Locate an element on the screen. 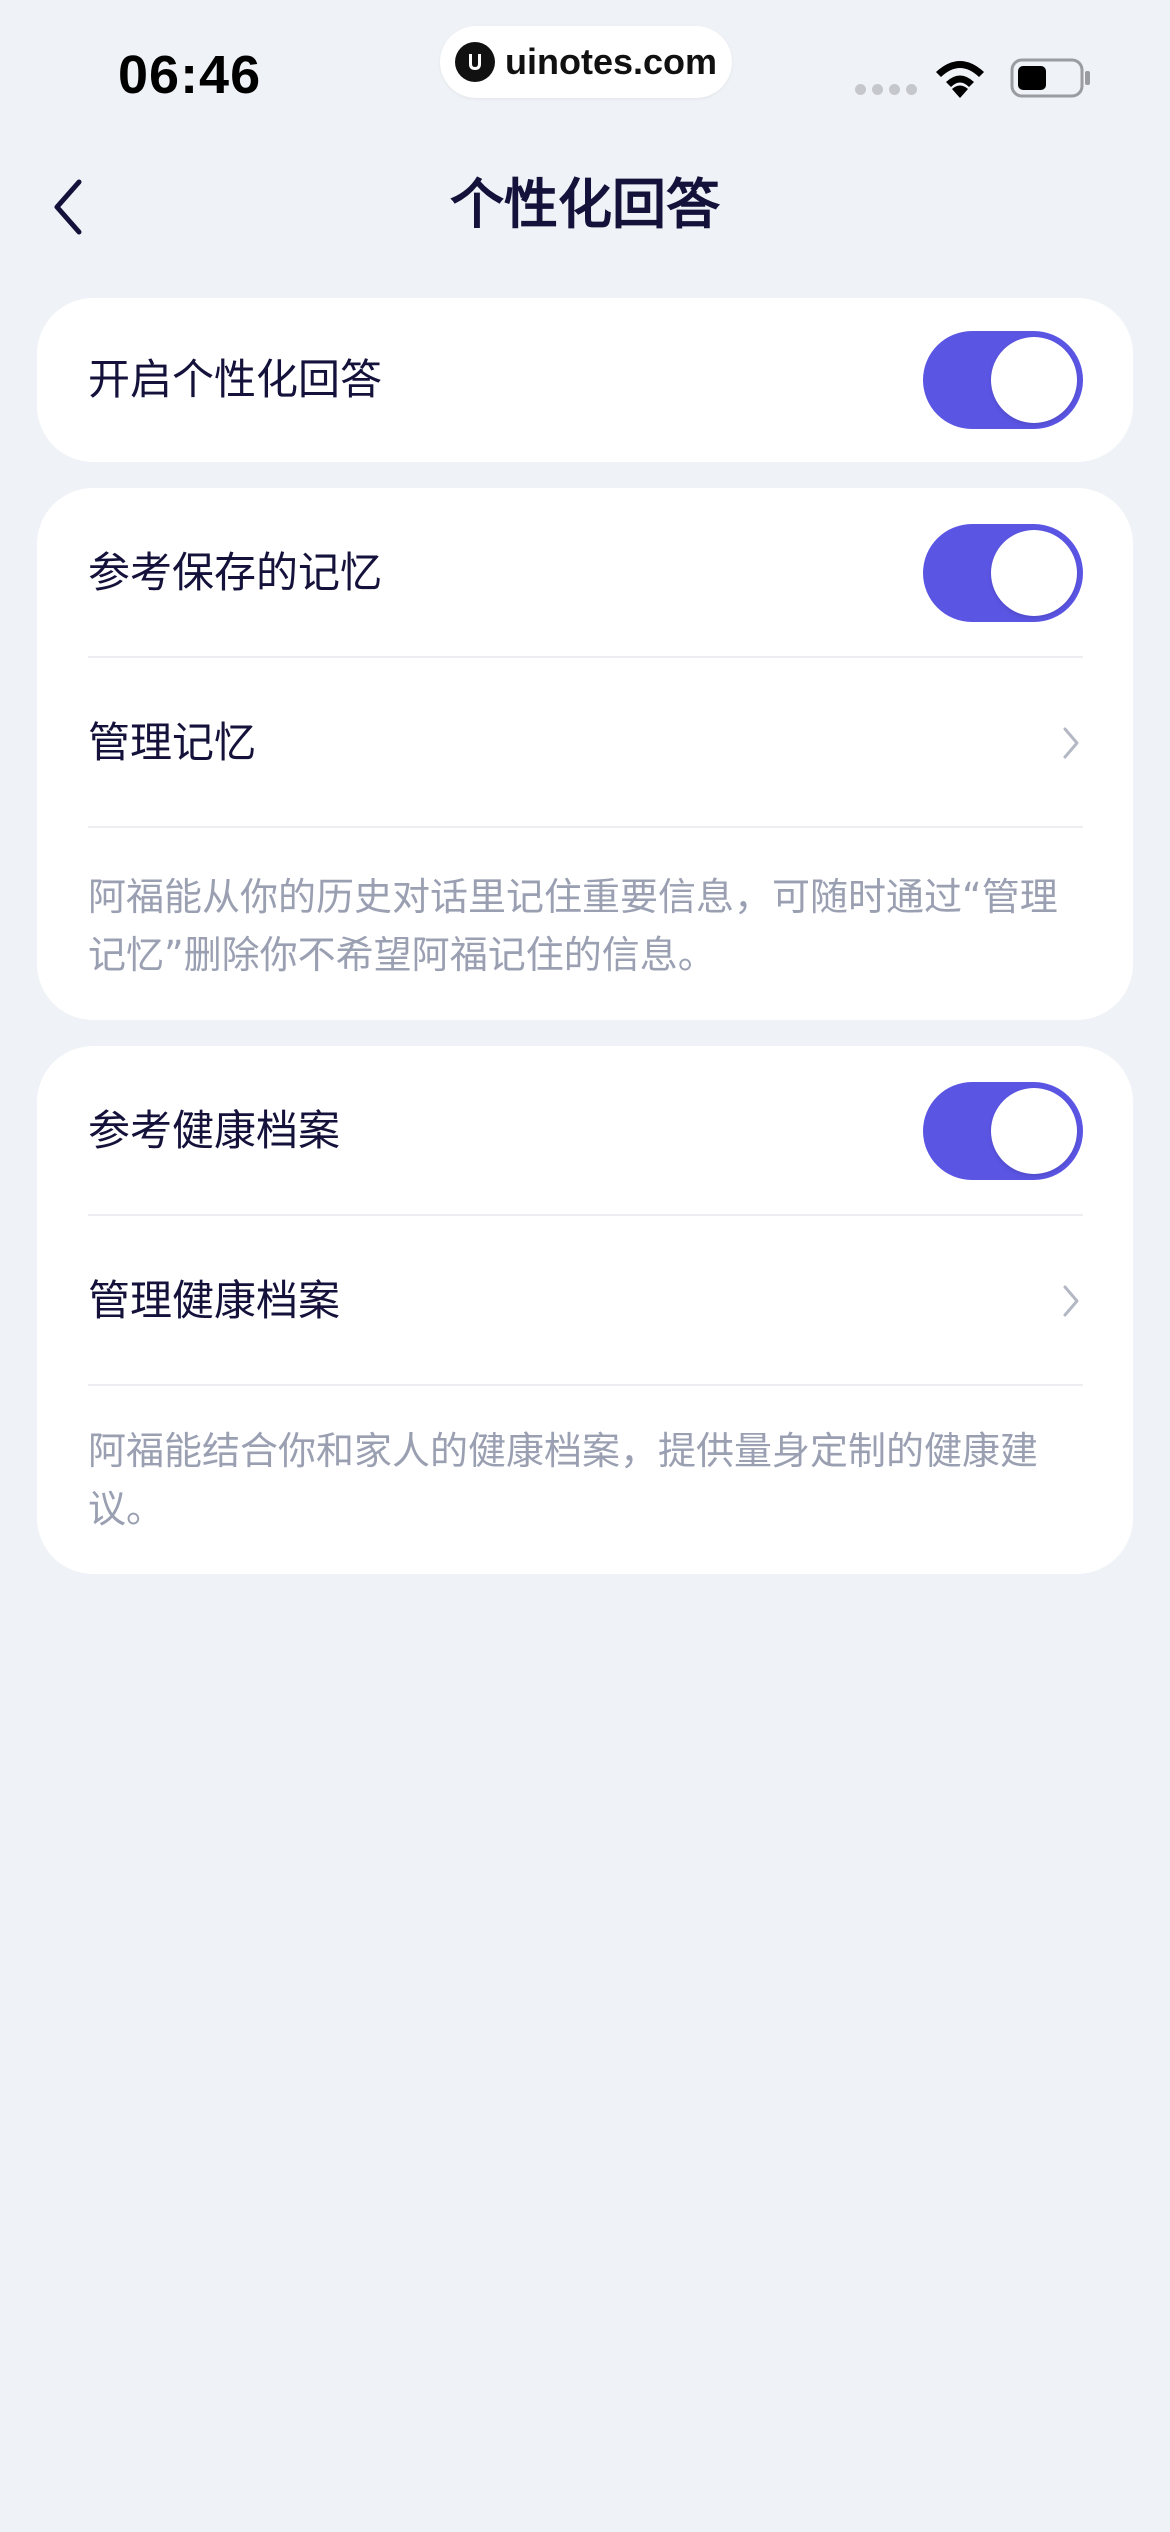 The width and height of the screenshot is (1170, 2532). personalized-answer-toggle is located at coordinates (1003, 380).